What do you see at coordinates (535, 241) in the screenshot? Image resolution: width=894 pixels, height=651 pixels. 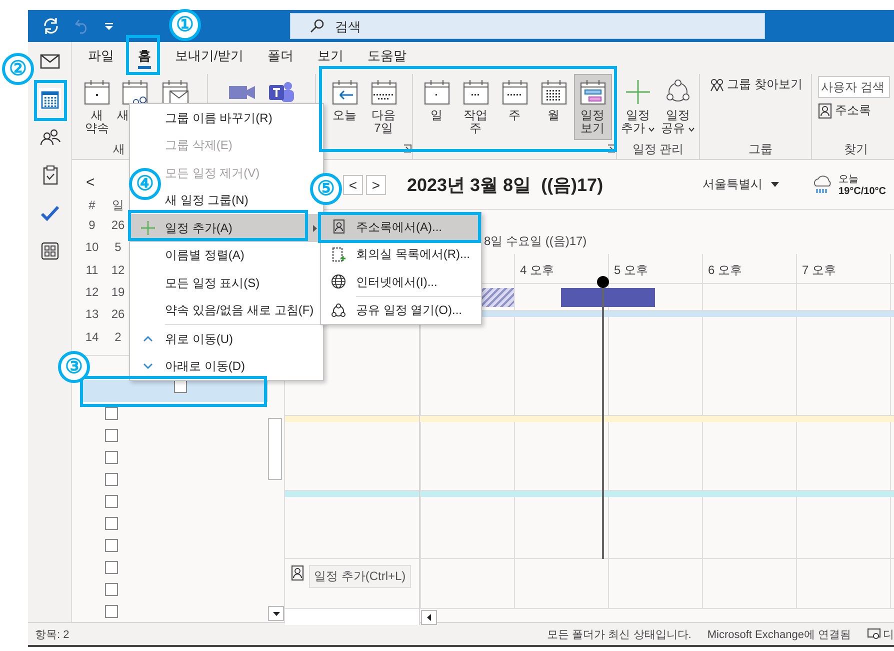 I see `date-label: 8일 수요일 ((음)17)` at bounding box center [535, 241].